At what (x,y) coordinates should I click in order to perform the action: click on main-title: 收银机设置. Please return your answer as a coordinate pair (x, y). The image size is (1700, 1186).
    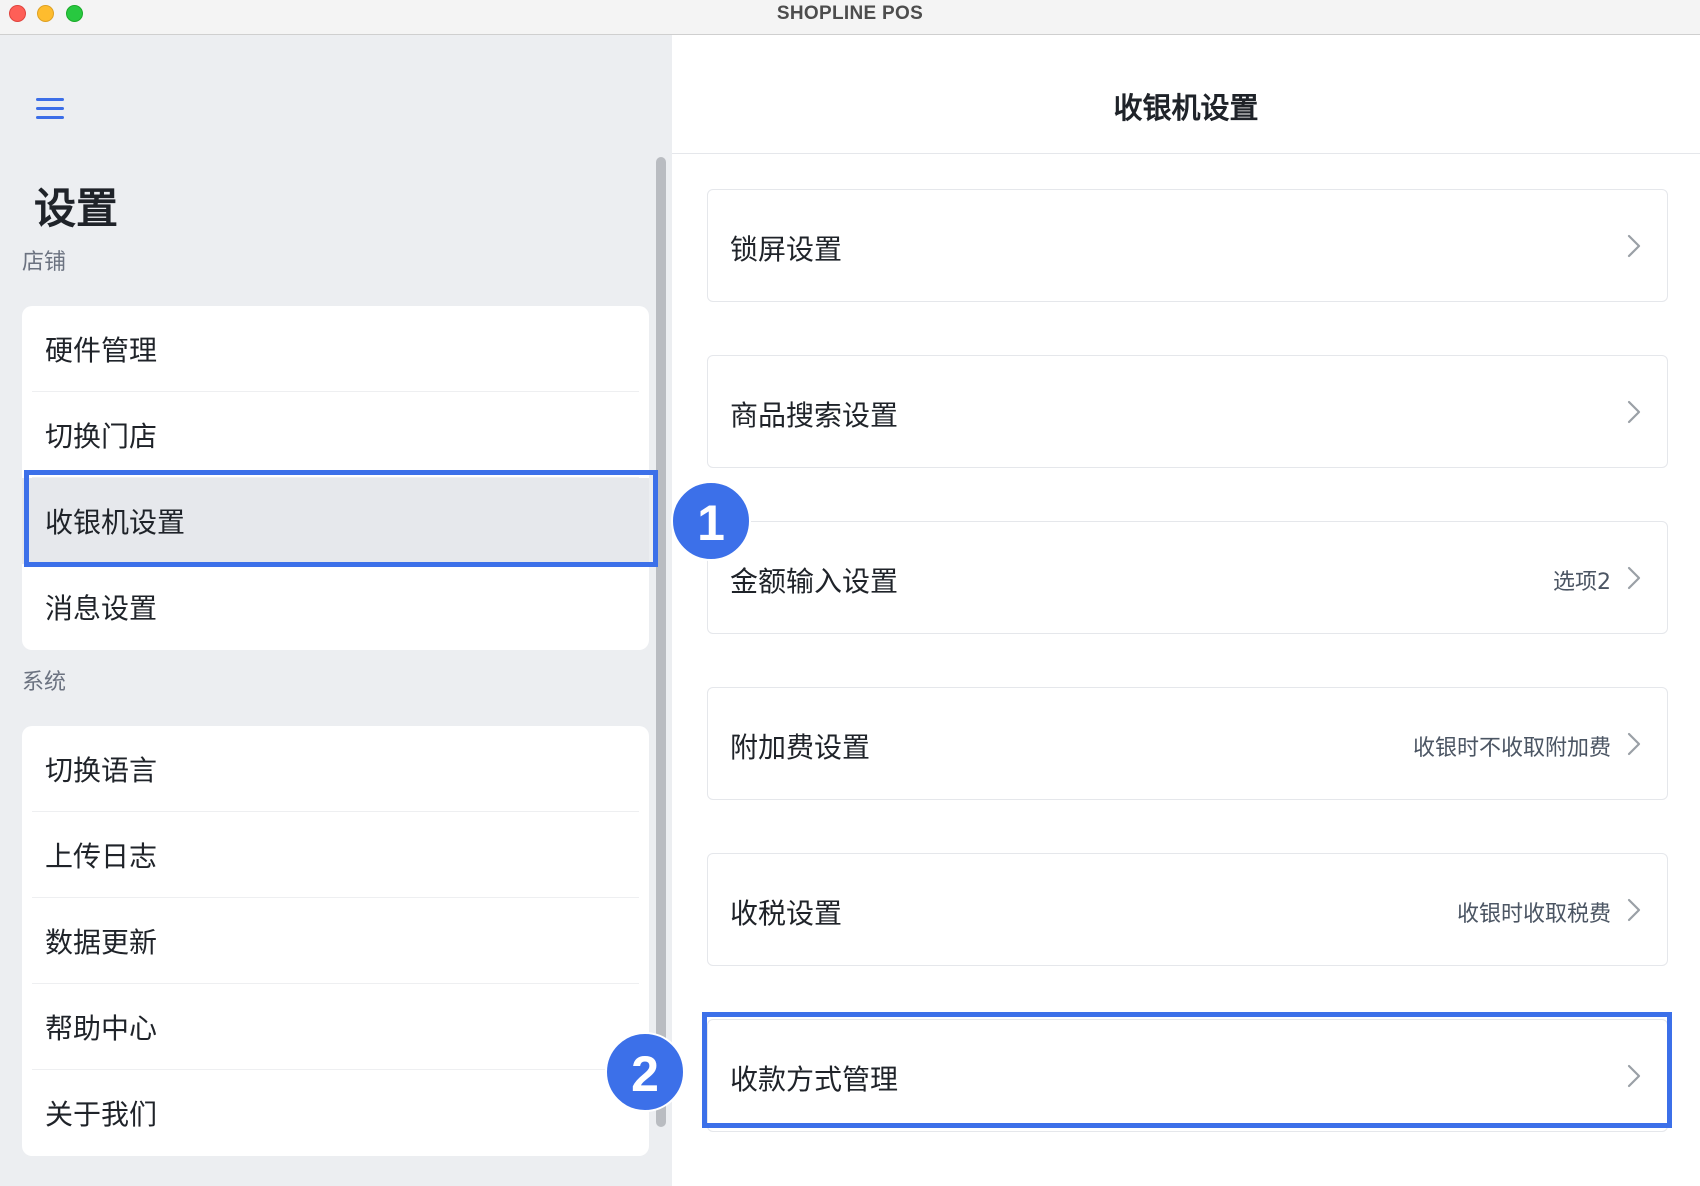
    Looking at the image, I should click on (1186, 108).